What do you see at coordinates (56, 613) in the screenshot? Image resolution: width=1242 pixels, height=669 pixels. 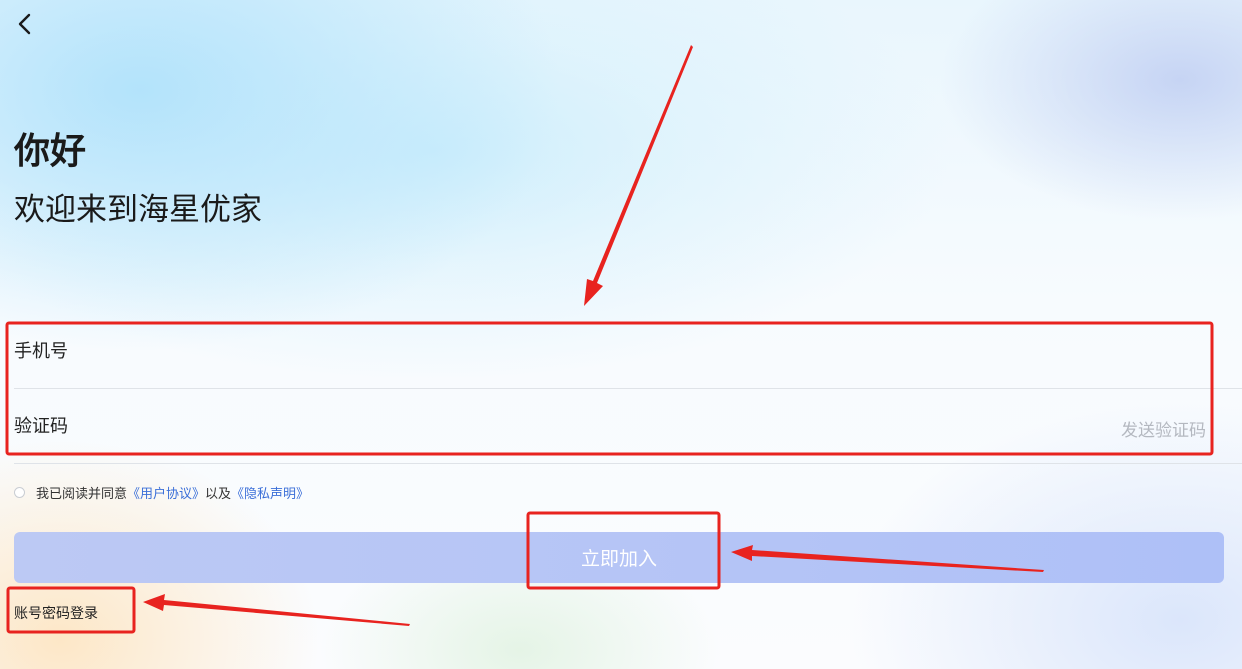 I see `password-login-link: 账号密码登录` at bounding box center [56, 613].